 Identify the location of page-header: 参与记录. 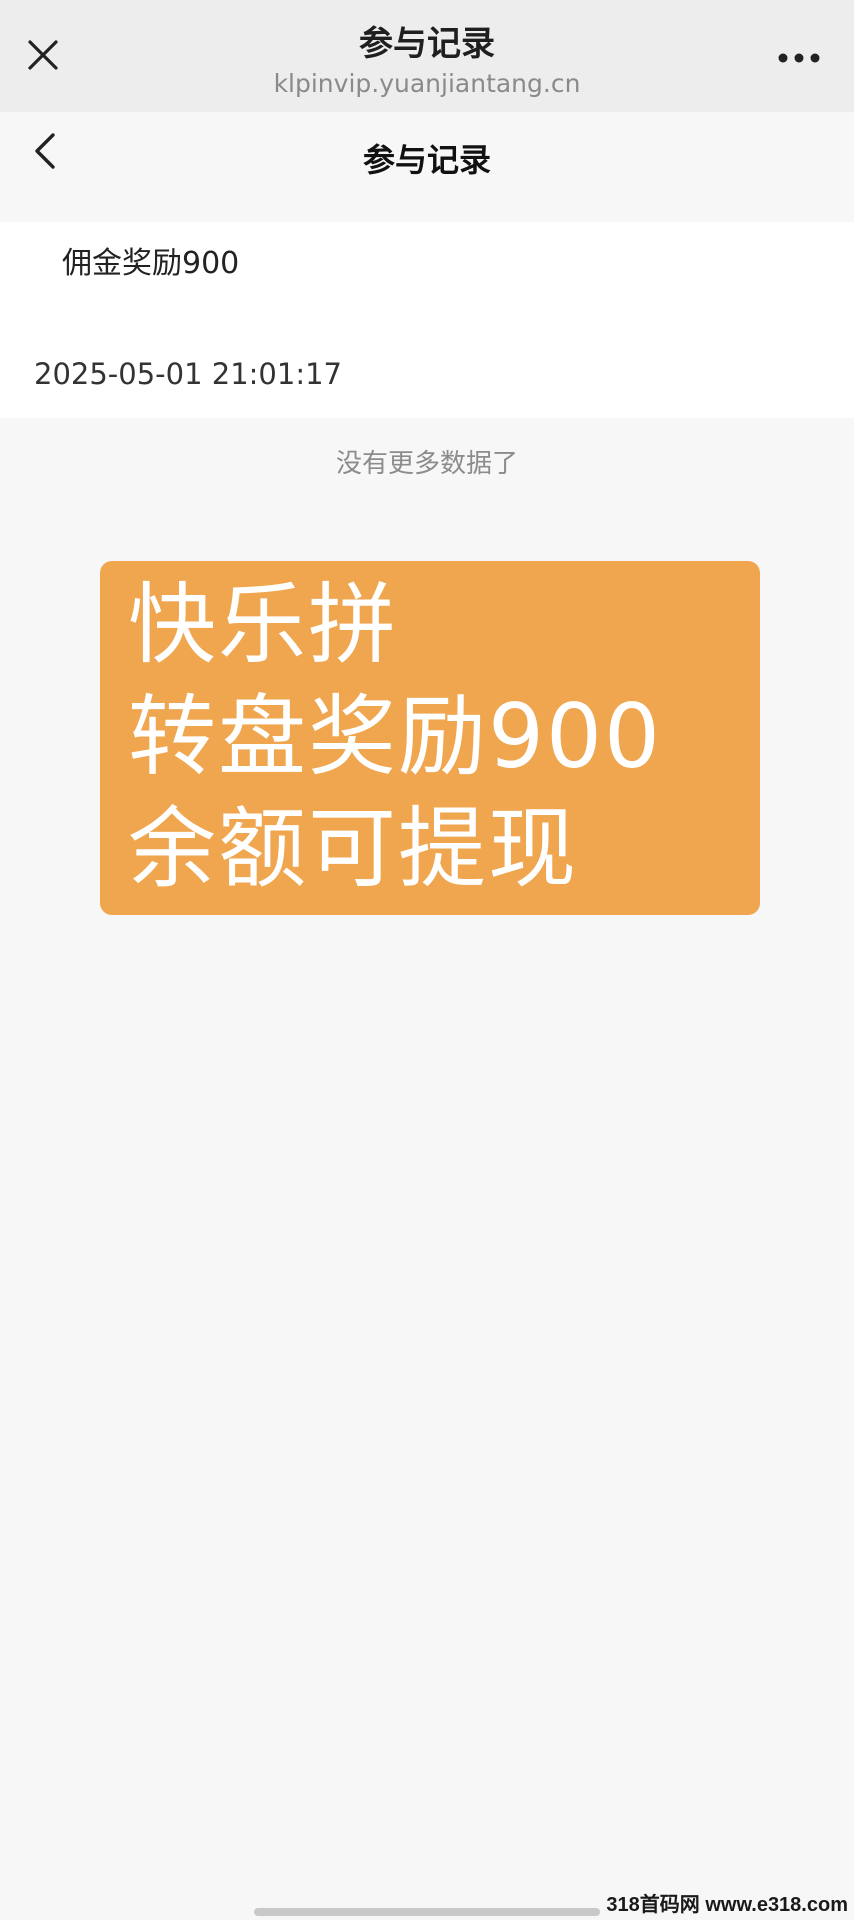
(427, 166).